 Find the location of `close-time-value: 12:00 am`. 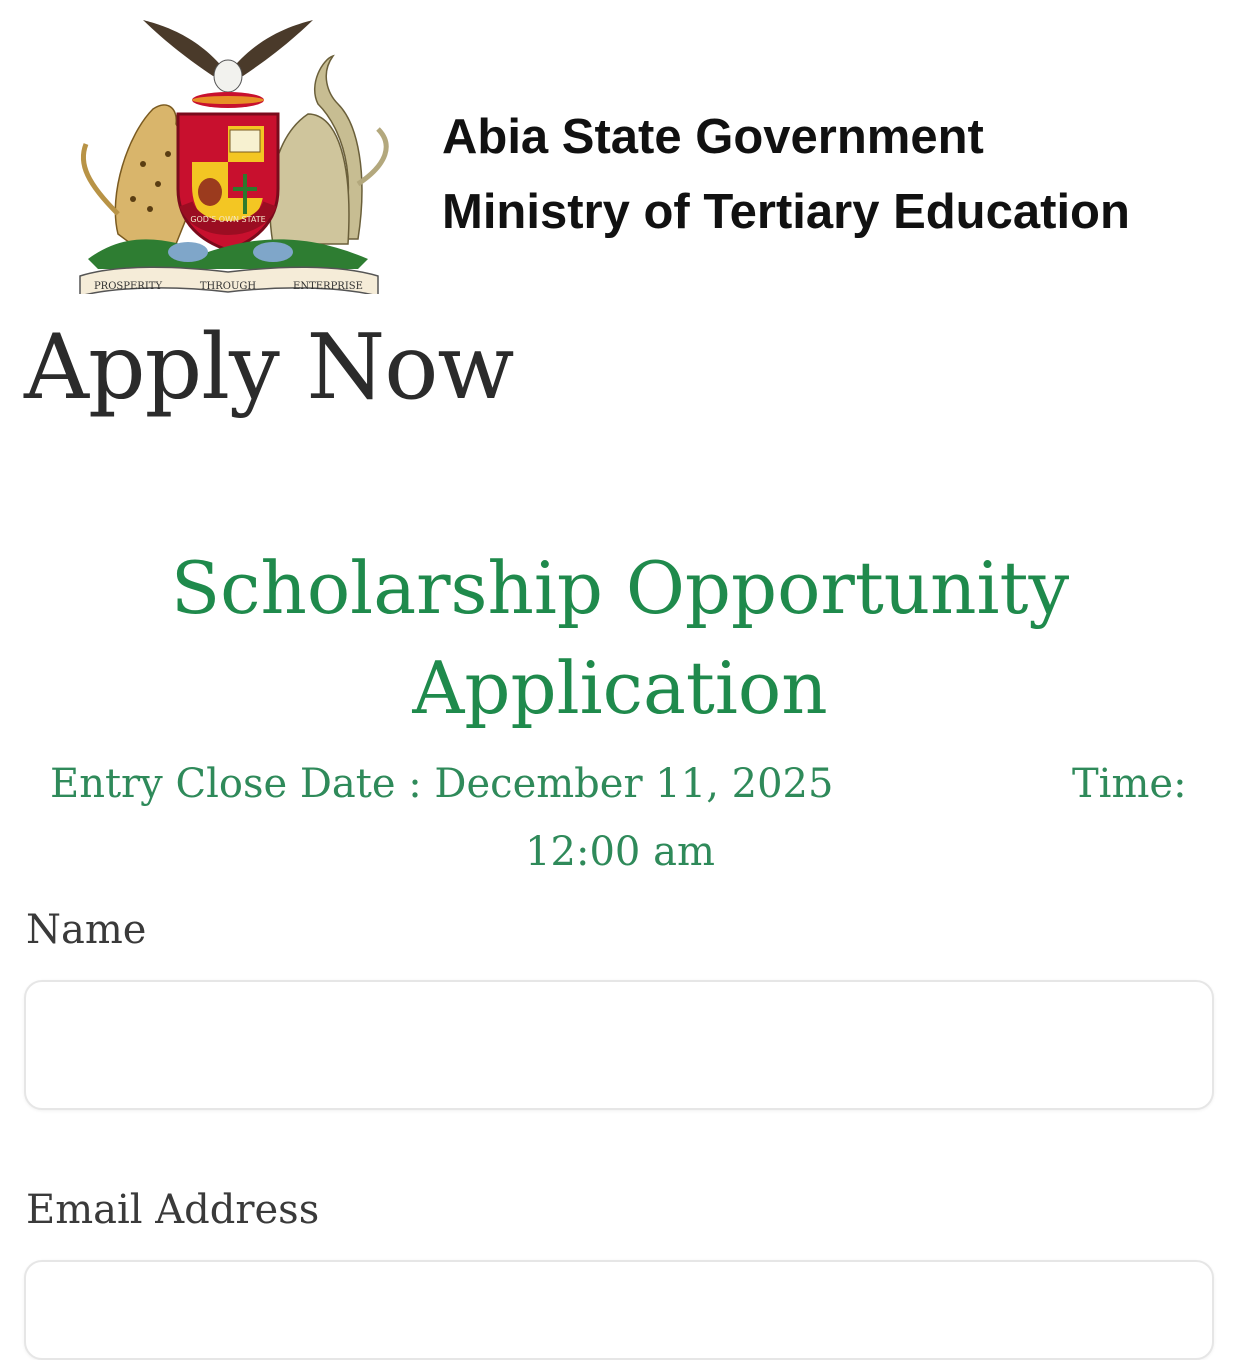

close-time-value: 12:00 am is located at coordinates (620, 852).